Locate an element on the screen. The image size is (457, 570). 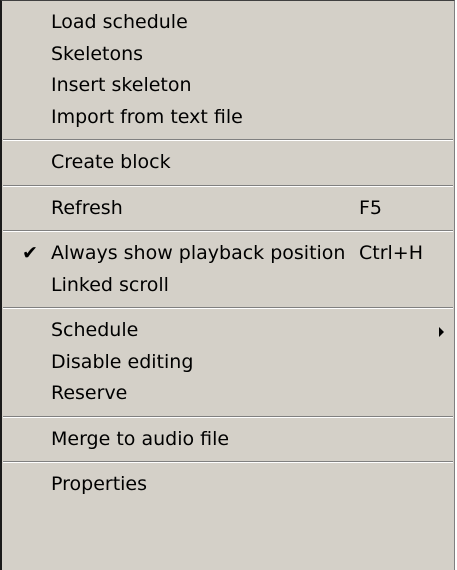
menu-item-label: Load schedule is located at coordinates (119, 22).